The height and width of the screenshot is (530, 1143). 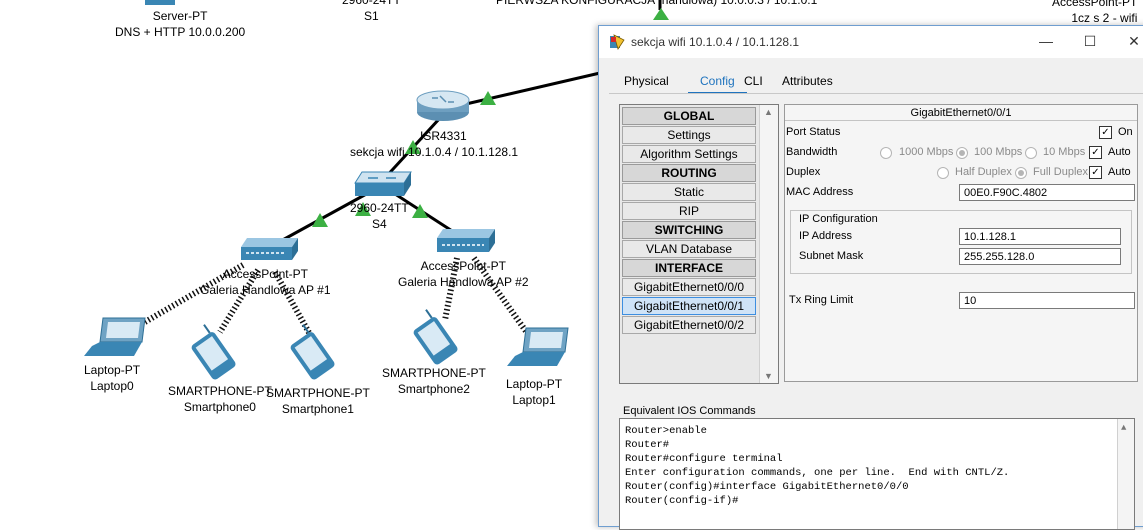 What do you see at coordinates (831, 256) in the screenshot?
I see `subnet-mask-label: Subnet Mask` at bounding box center [831, 256].